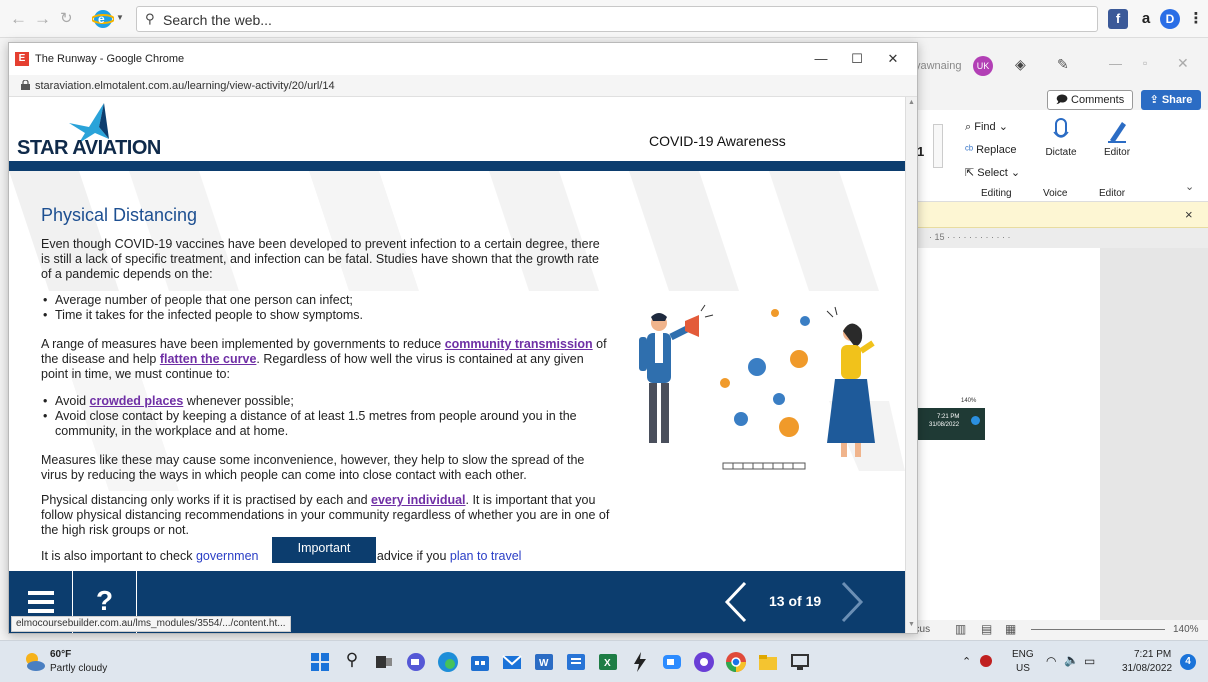 The width and height of the screenshot is (1208, 682). Describe the element at coordinates (1118, 19) in the screenshot. I see `facebook-icon: f` at that location.